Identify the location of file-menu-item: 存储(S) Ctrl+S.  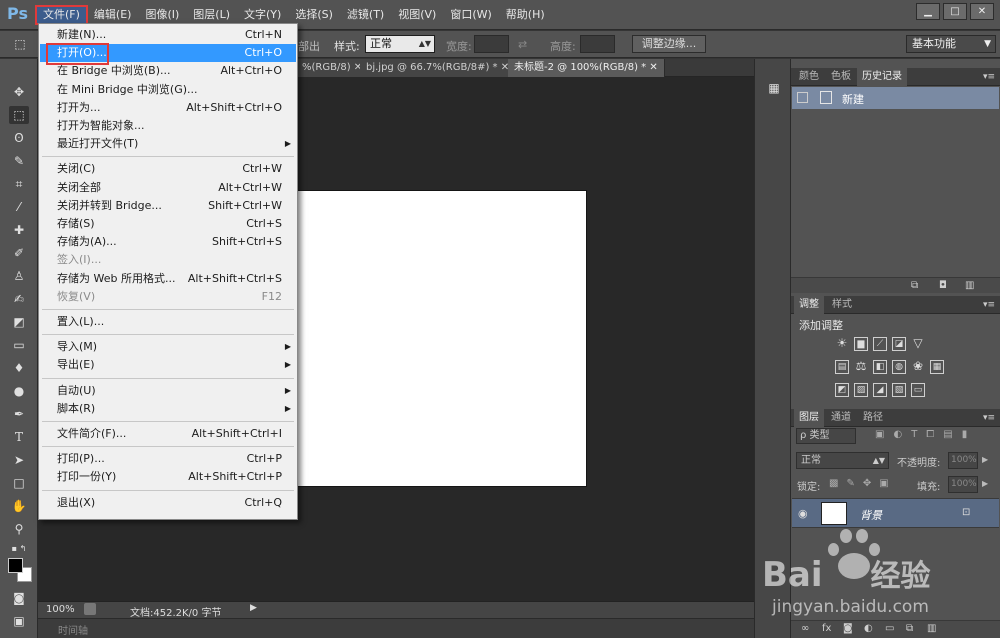
(168, 224).